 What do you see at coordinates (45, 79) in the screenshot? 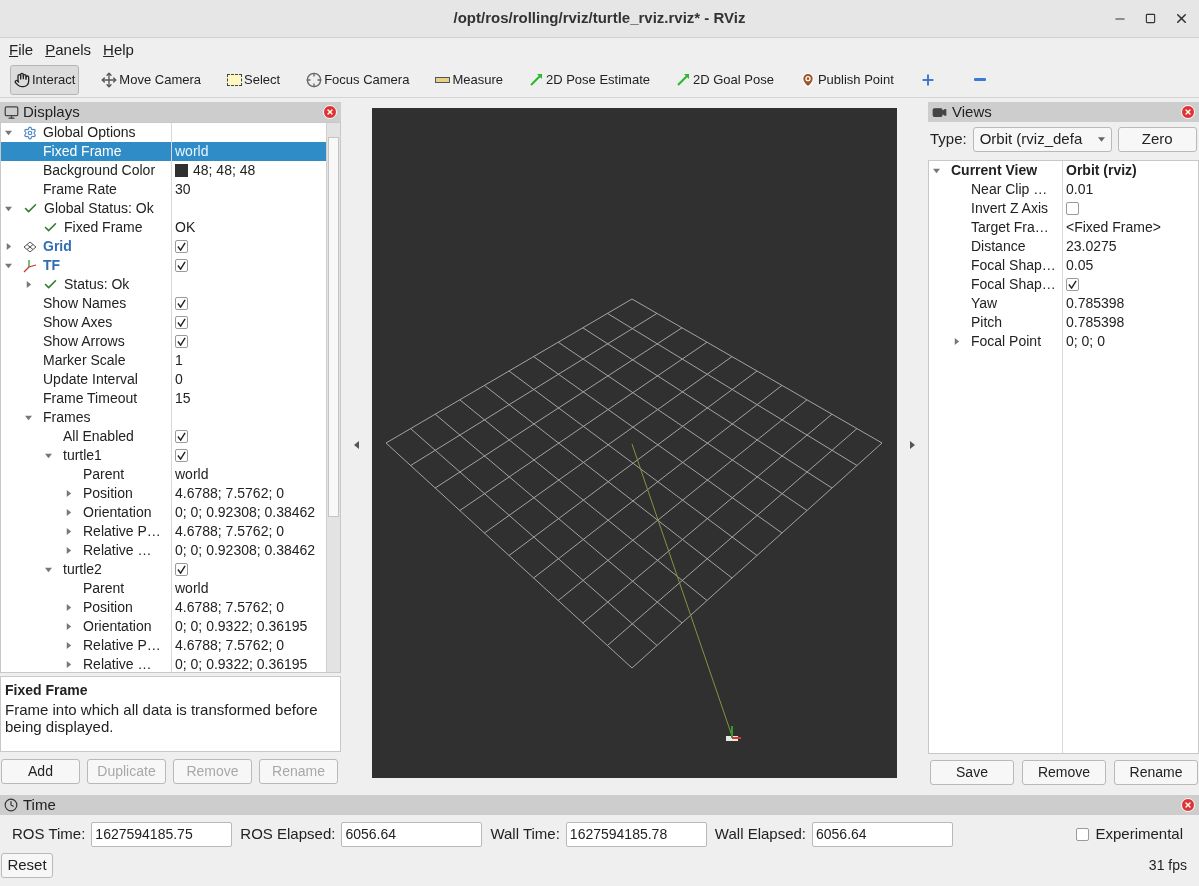
I see `toolbar-button: Interact` at bounding box center [45, 79].